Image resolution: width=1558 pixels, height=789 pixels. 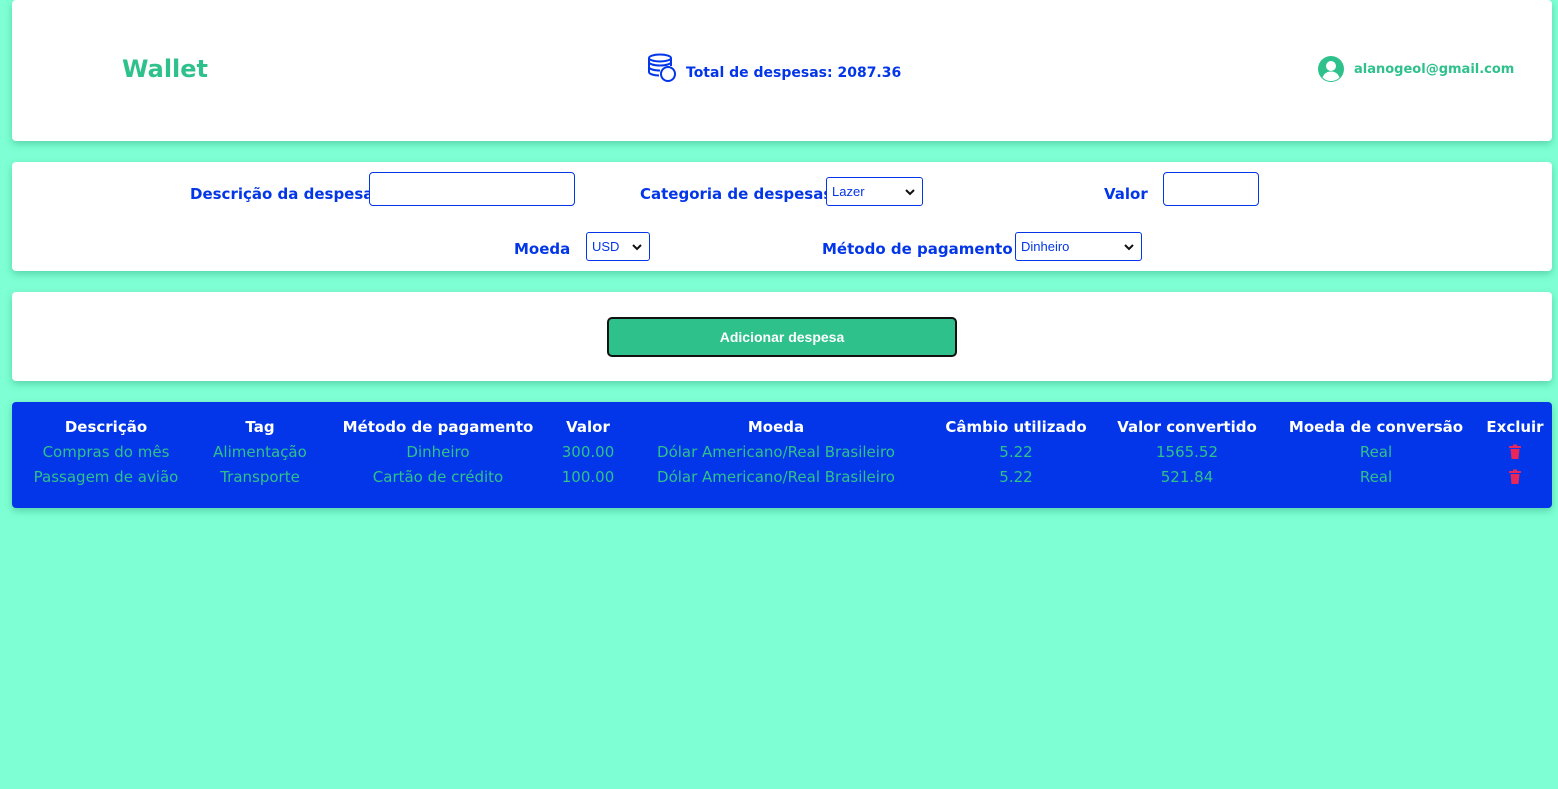 What do you see at coordinates (106, 426) in the screenshot?
I see `header-description: Descrição` at bounding box center [106, 426].